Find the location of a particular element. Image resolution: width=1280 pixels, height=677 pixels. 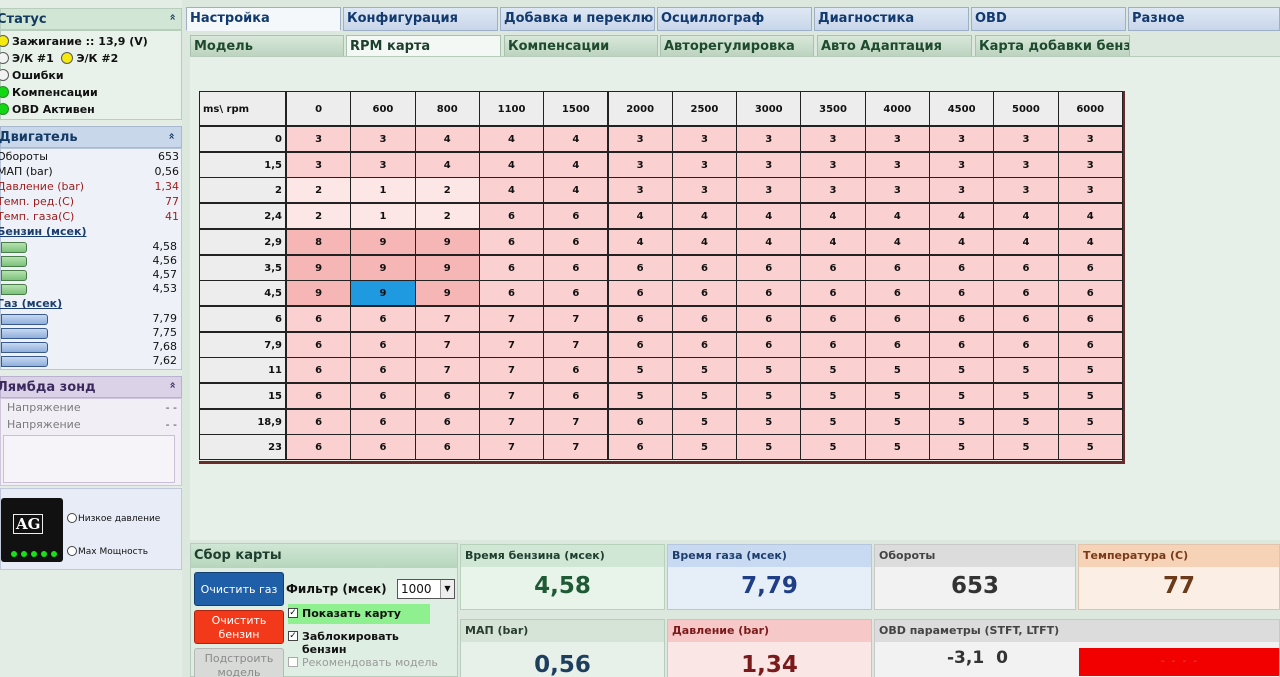

tab-addition-switch: Добавка и переключение is located at coordinates (577, 19).